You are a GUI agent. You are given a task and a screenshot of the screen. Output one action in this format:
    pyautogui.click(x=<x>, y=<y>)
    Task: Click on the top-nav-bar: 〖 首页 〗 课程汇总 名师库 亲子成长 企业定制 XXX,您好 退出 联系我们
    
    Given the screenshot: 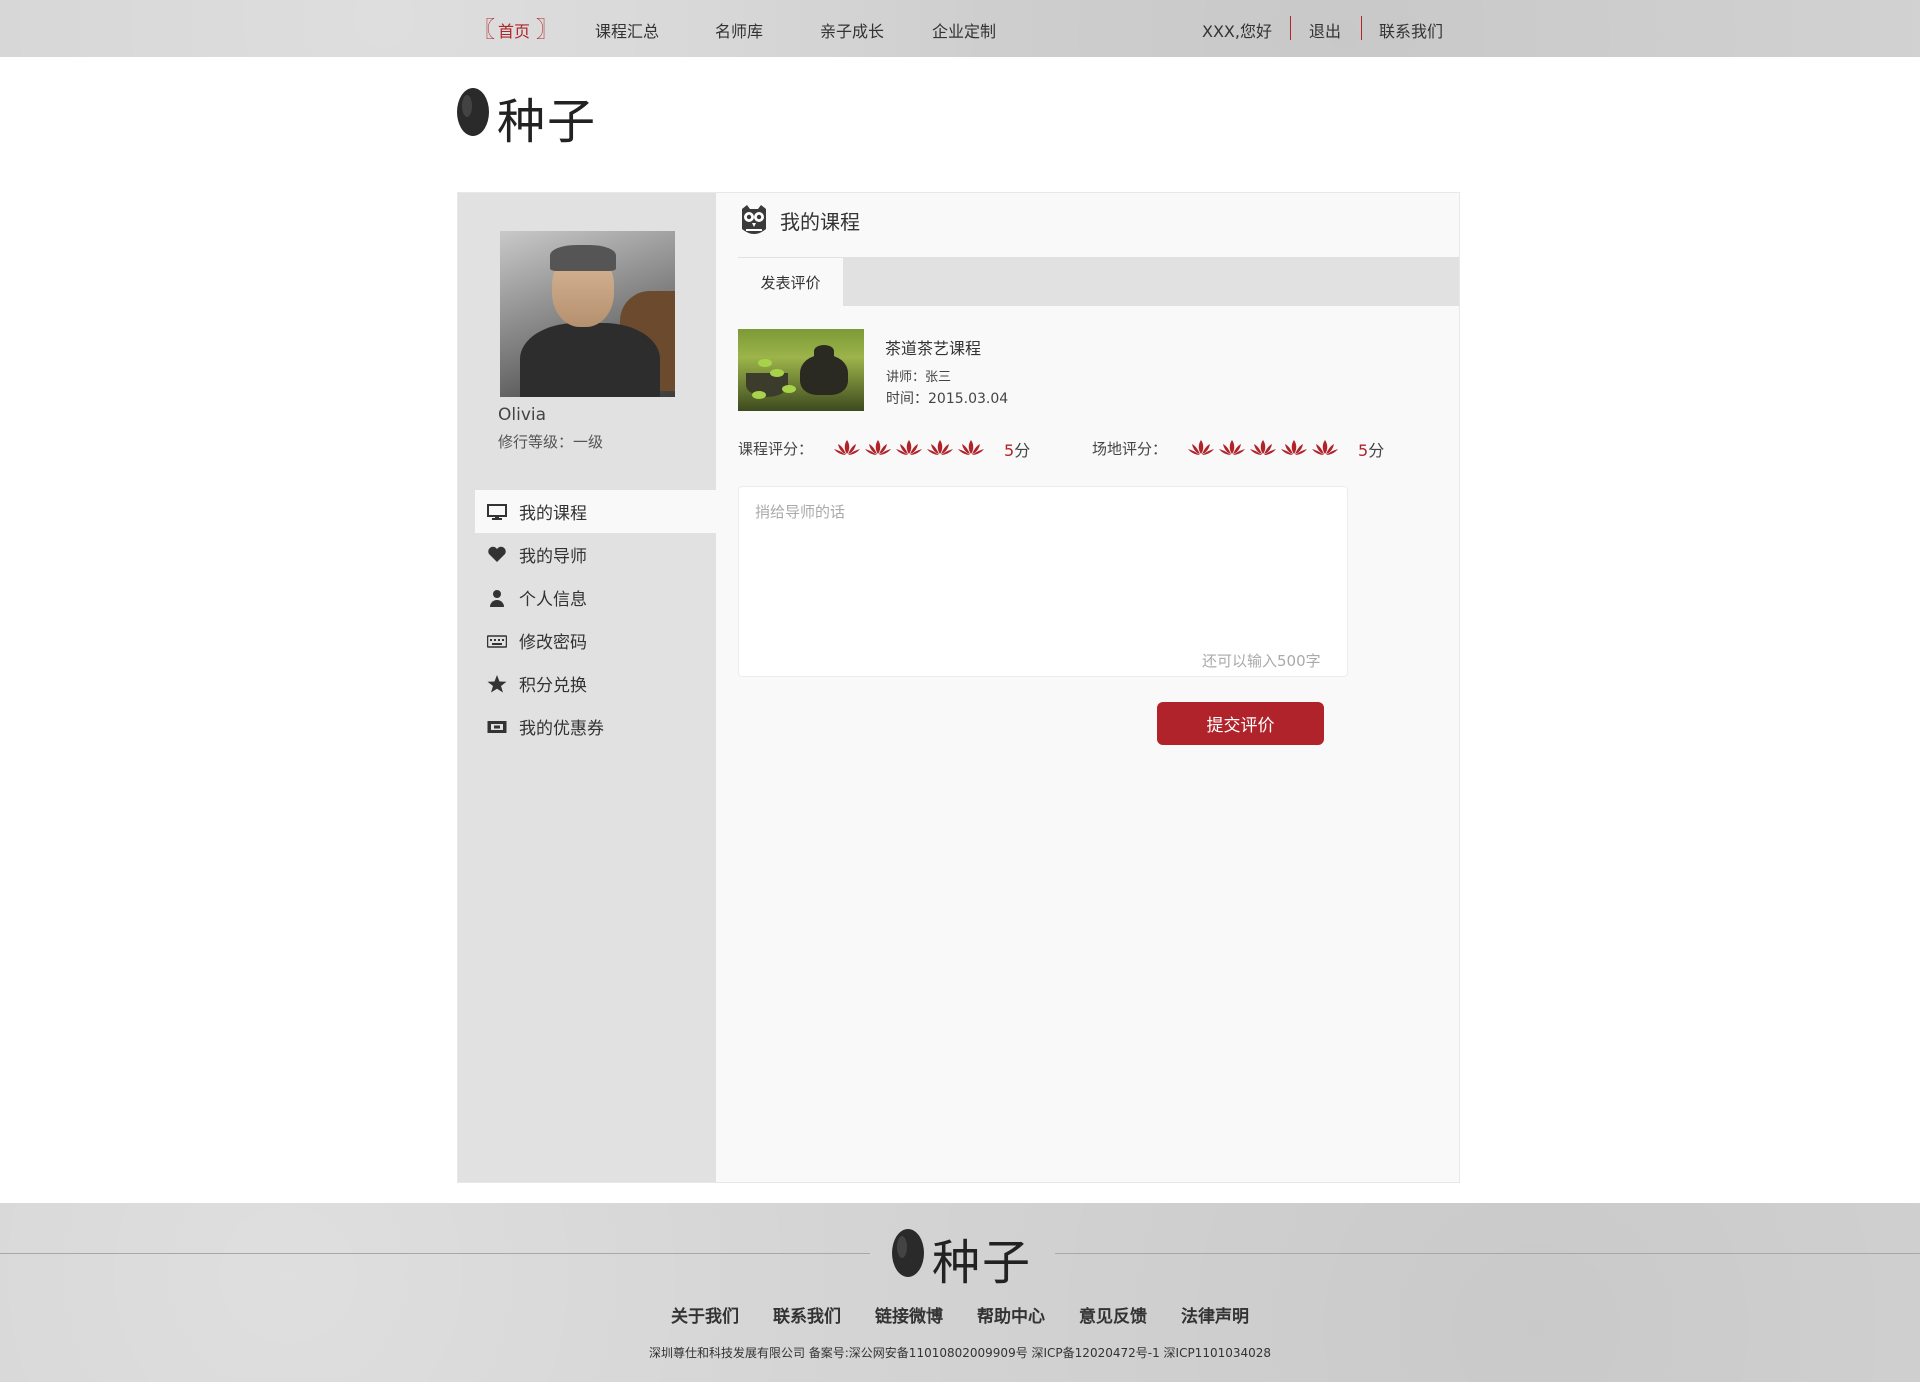 What is the action you would take?
    pyautogui.click(x=960, y=28)
    